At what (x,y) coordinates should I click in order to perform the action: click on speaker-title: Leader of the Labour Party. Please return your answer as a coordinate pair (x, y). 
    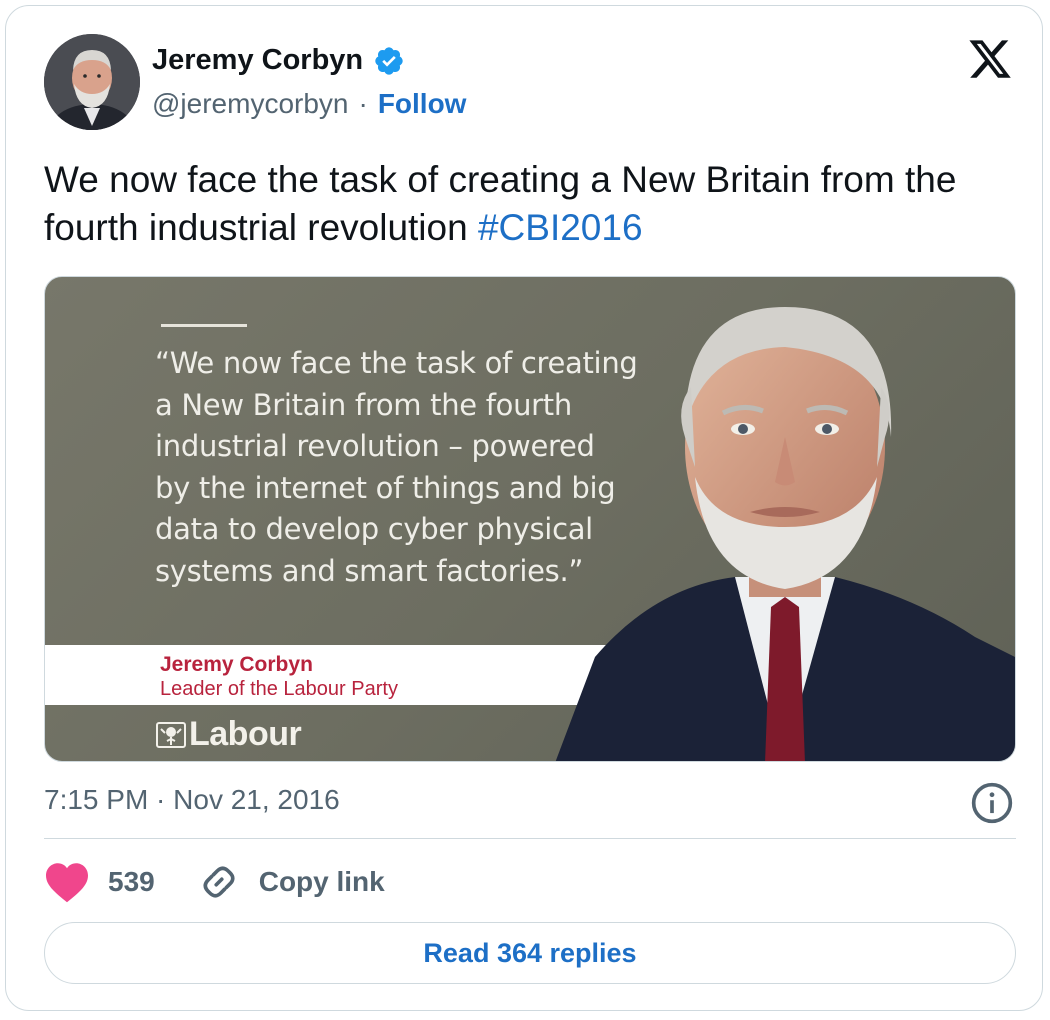
    Looking at the image, I should click on (279, 689).